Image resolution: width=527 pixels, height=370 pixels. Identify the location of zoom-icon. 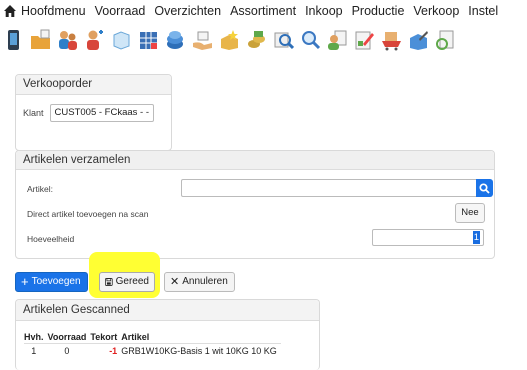
(310, 40).